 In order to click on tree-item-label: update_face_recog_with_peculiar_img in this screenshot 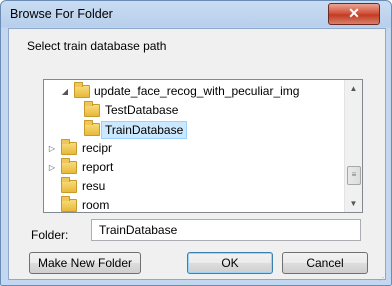, I will do `click(197, 91)`.